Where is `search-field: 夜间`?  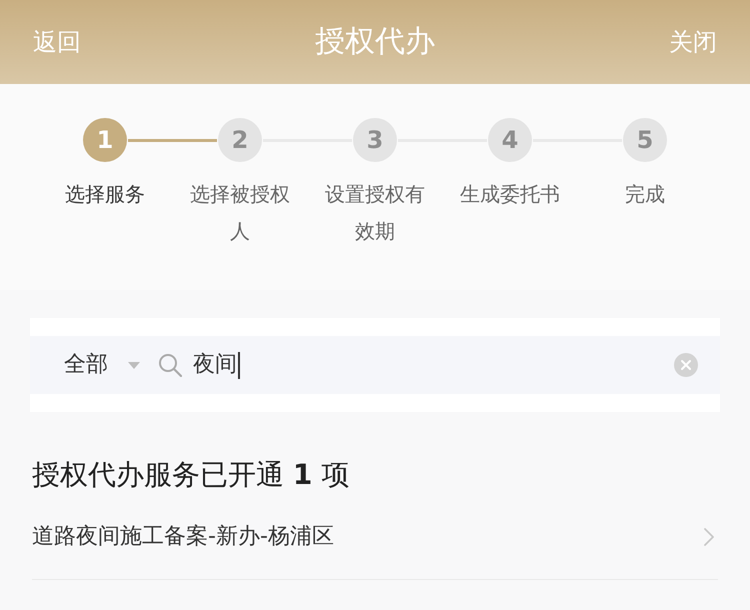
search-field: 夜间 is located at coordinates (433, 365).